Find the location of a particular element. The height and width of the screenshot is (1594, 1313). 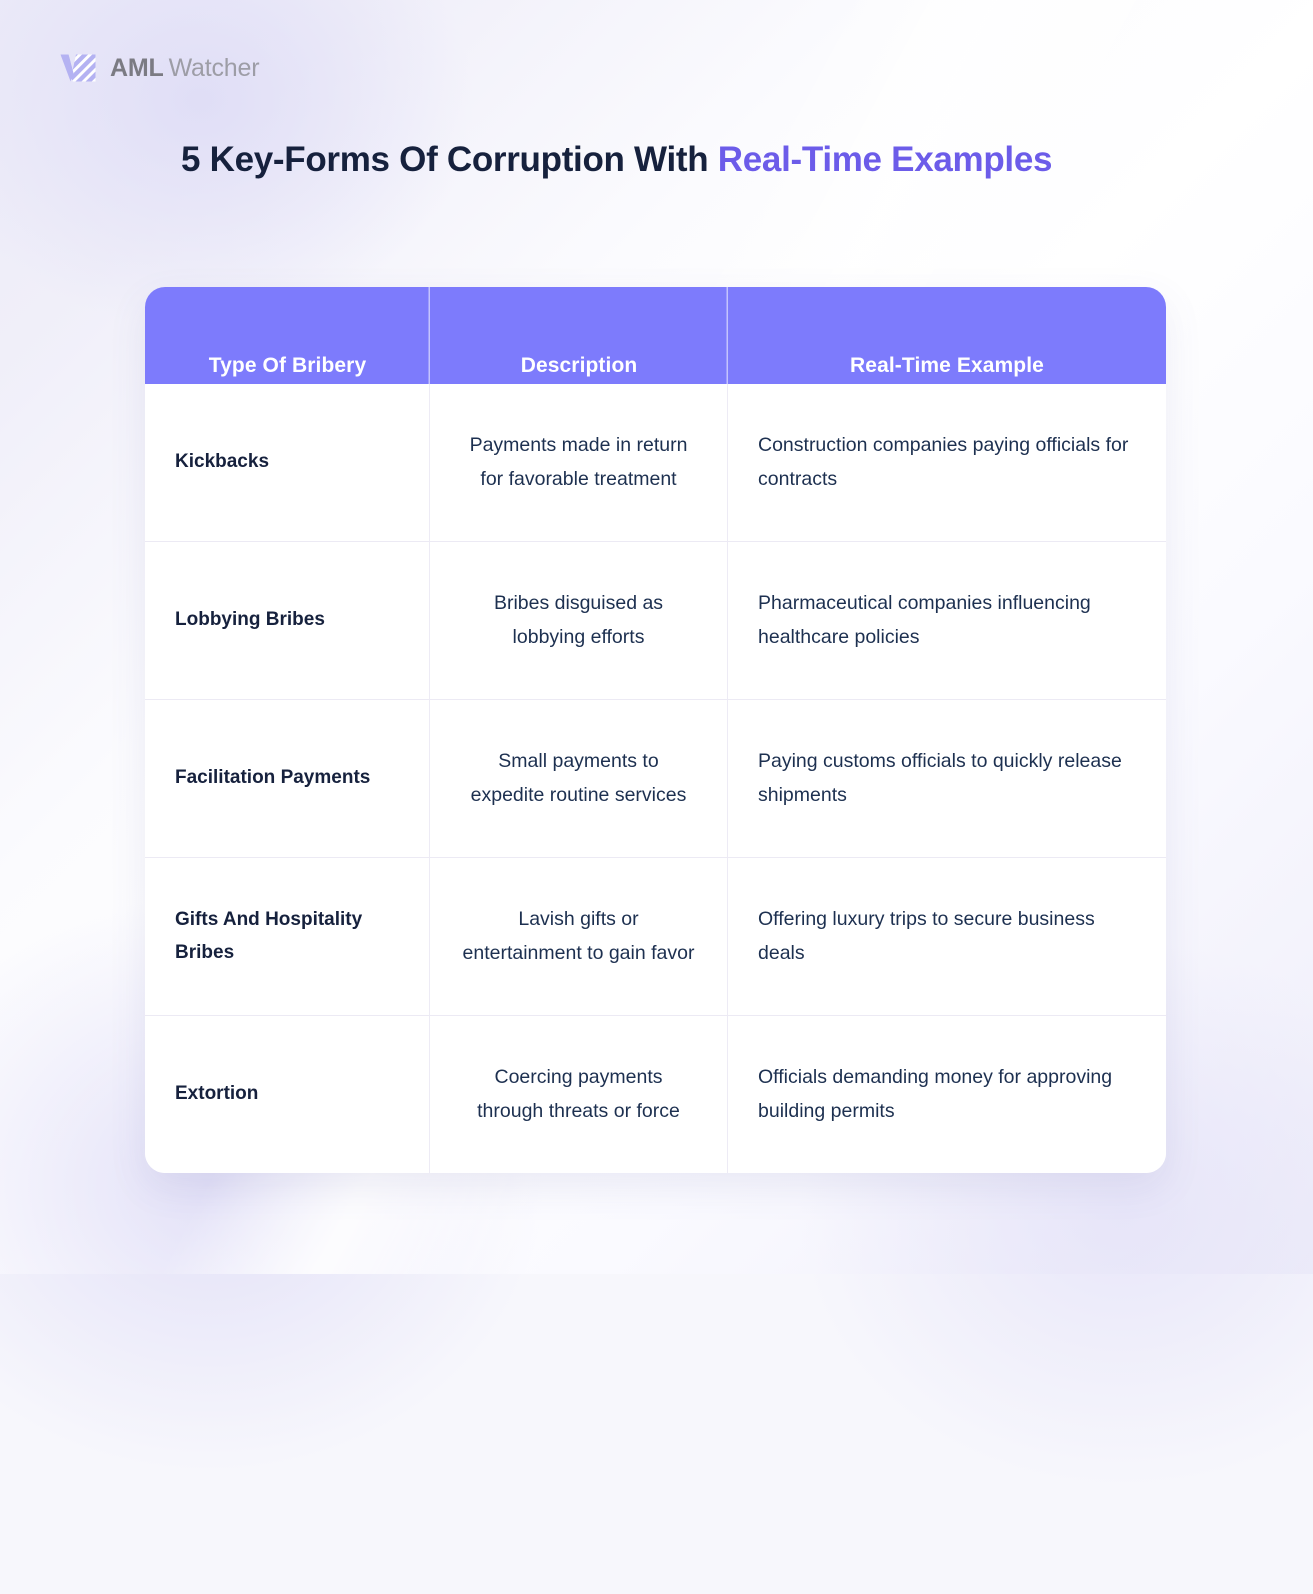

cell-type: Extortion is located at coordinates (287, 1094).